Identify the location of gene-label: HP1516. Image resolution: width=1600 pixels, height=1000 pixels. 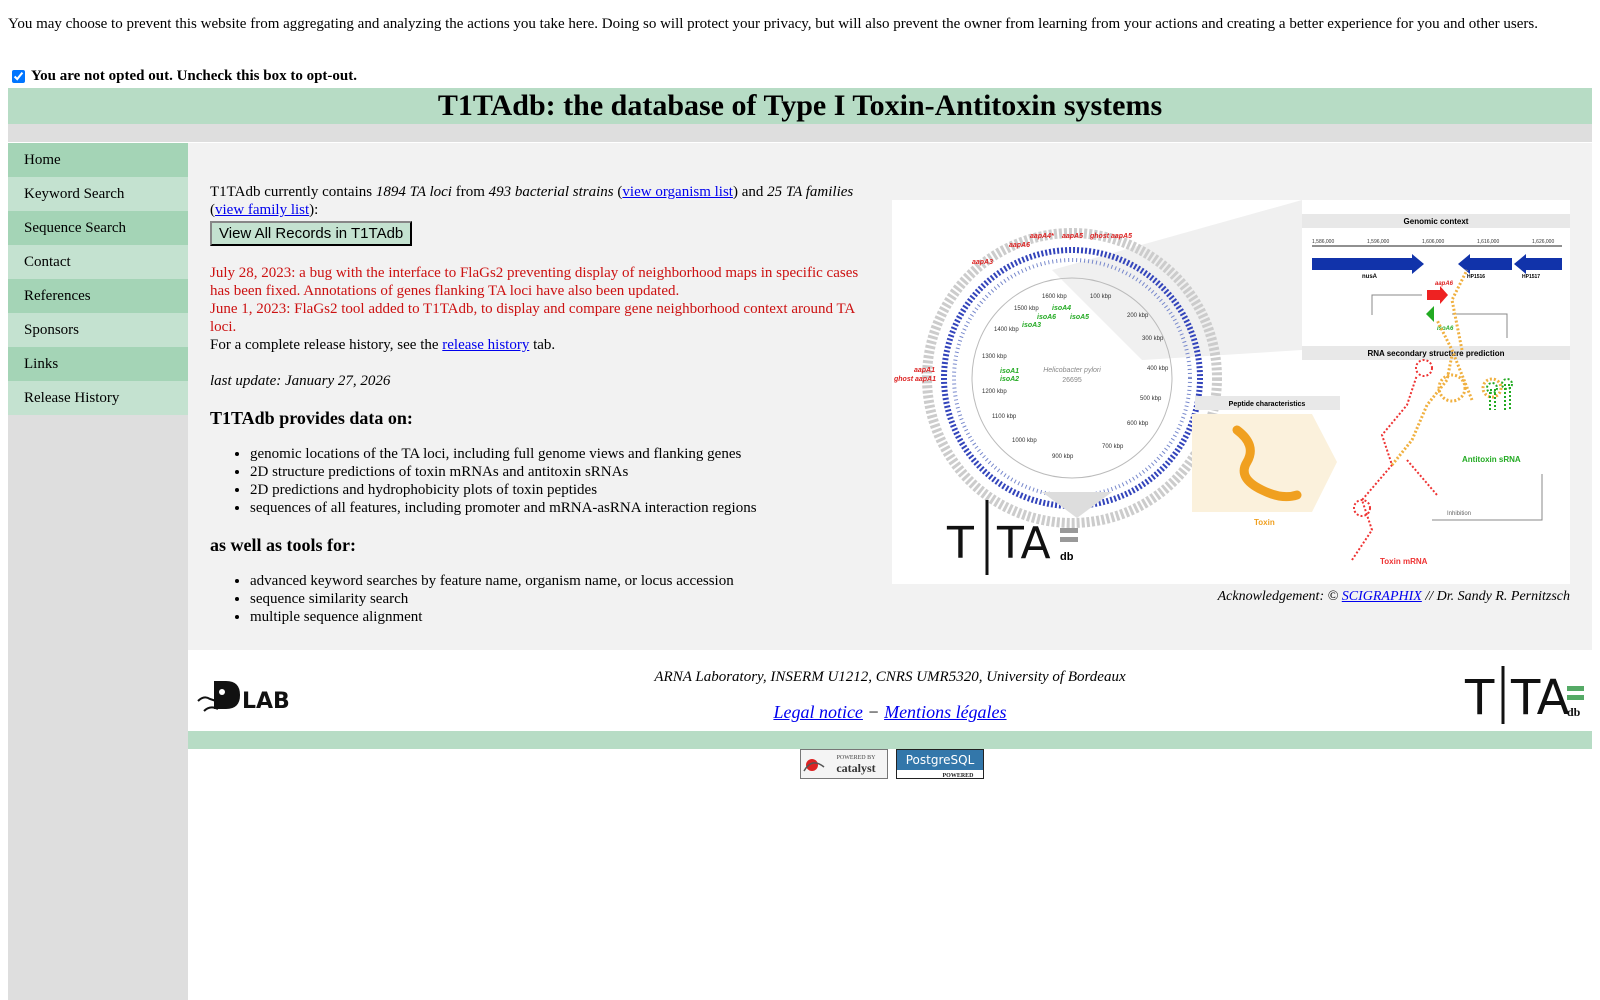
(1476, 277).